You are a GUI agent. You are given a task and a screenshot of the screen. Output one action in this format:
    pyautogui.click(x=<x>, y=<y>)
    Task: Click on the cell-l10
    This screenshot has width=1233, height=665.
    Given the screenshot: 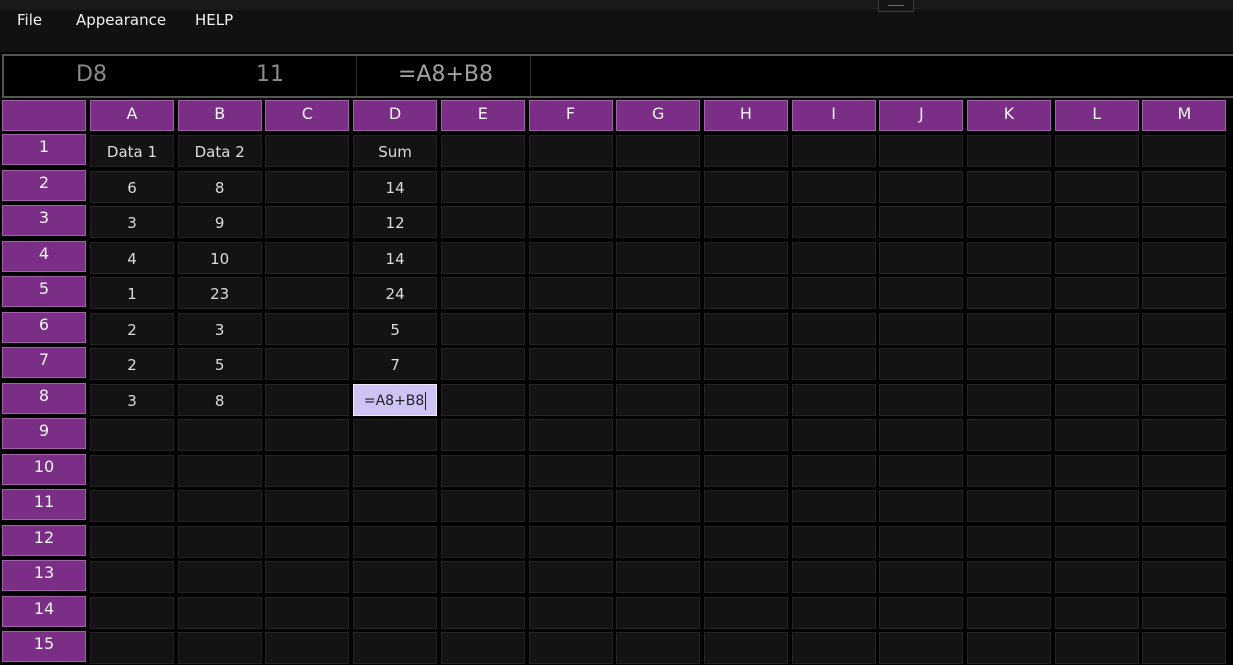 What is the action you would take?
    pyautogui.click(x=1096, y=470)
    